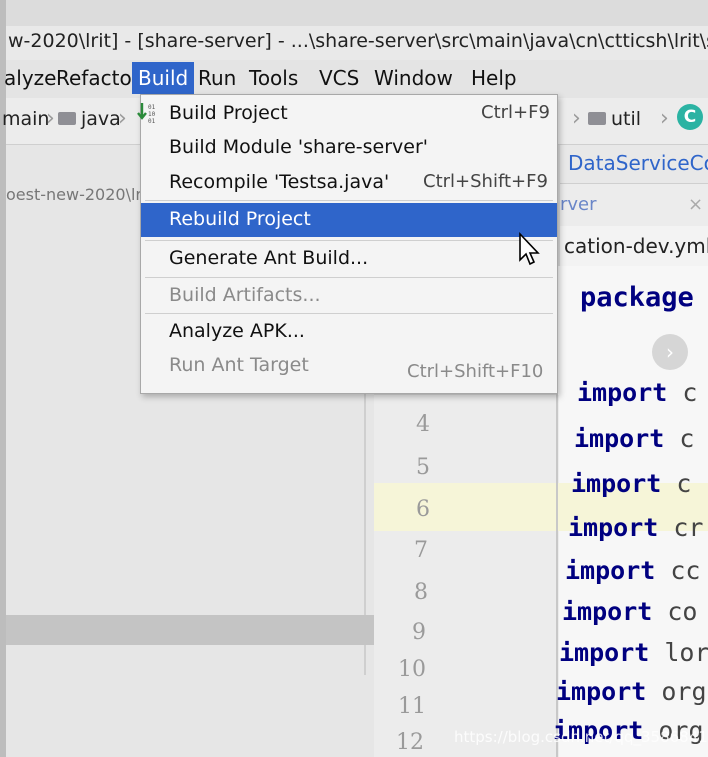 The width and height of the screenshot is (708, 757). What do you see at coordinates (412, 706) in the screenshot?
I see `line-number: 11` at bounding box center [412, 706].